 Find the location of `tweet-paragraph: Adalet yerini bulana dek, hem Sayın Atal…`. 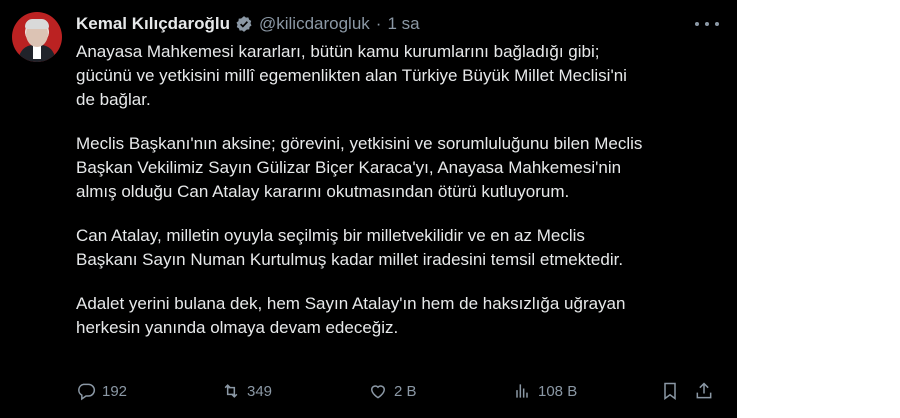

tweet-paragraph: Adalet yerini bulana dek, hem Sayın Atal… is located at coordinates (351, 315).